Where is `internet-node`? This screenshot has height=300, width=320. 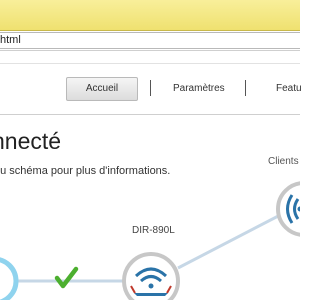
internet-node is located at coordinates (9, 278).